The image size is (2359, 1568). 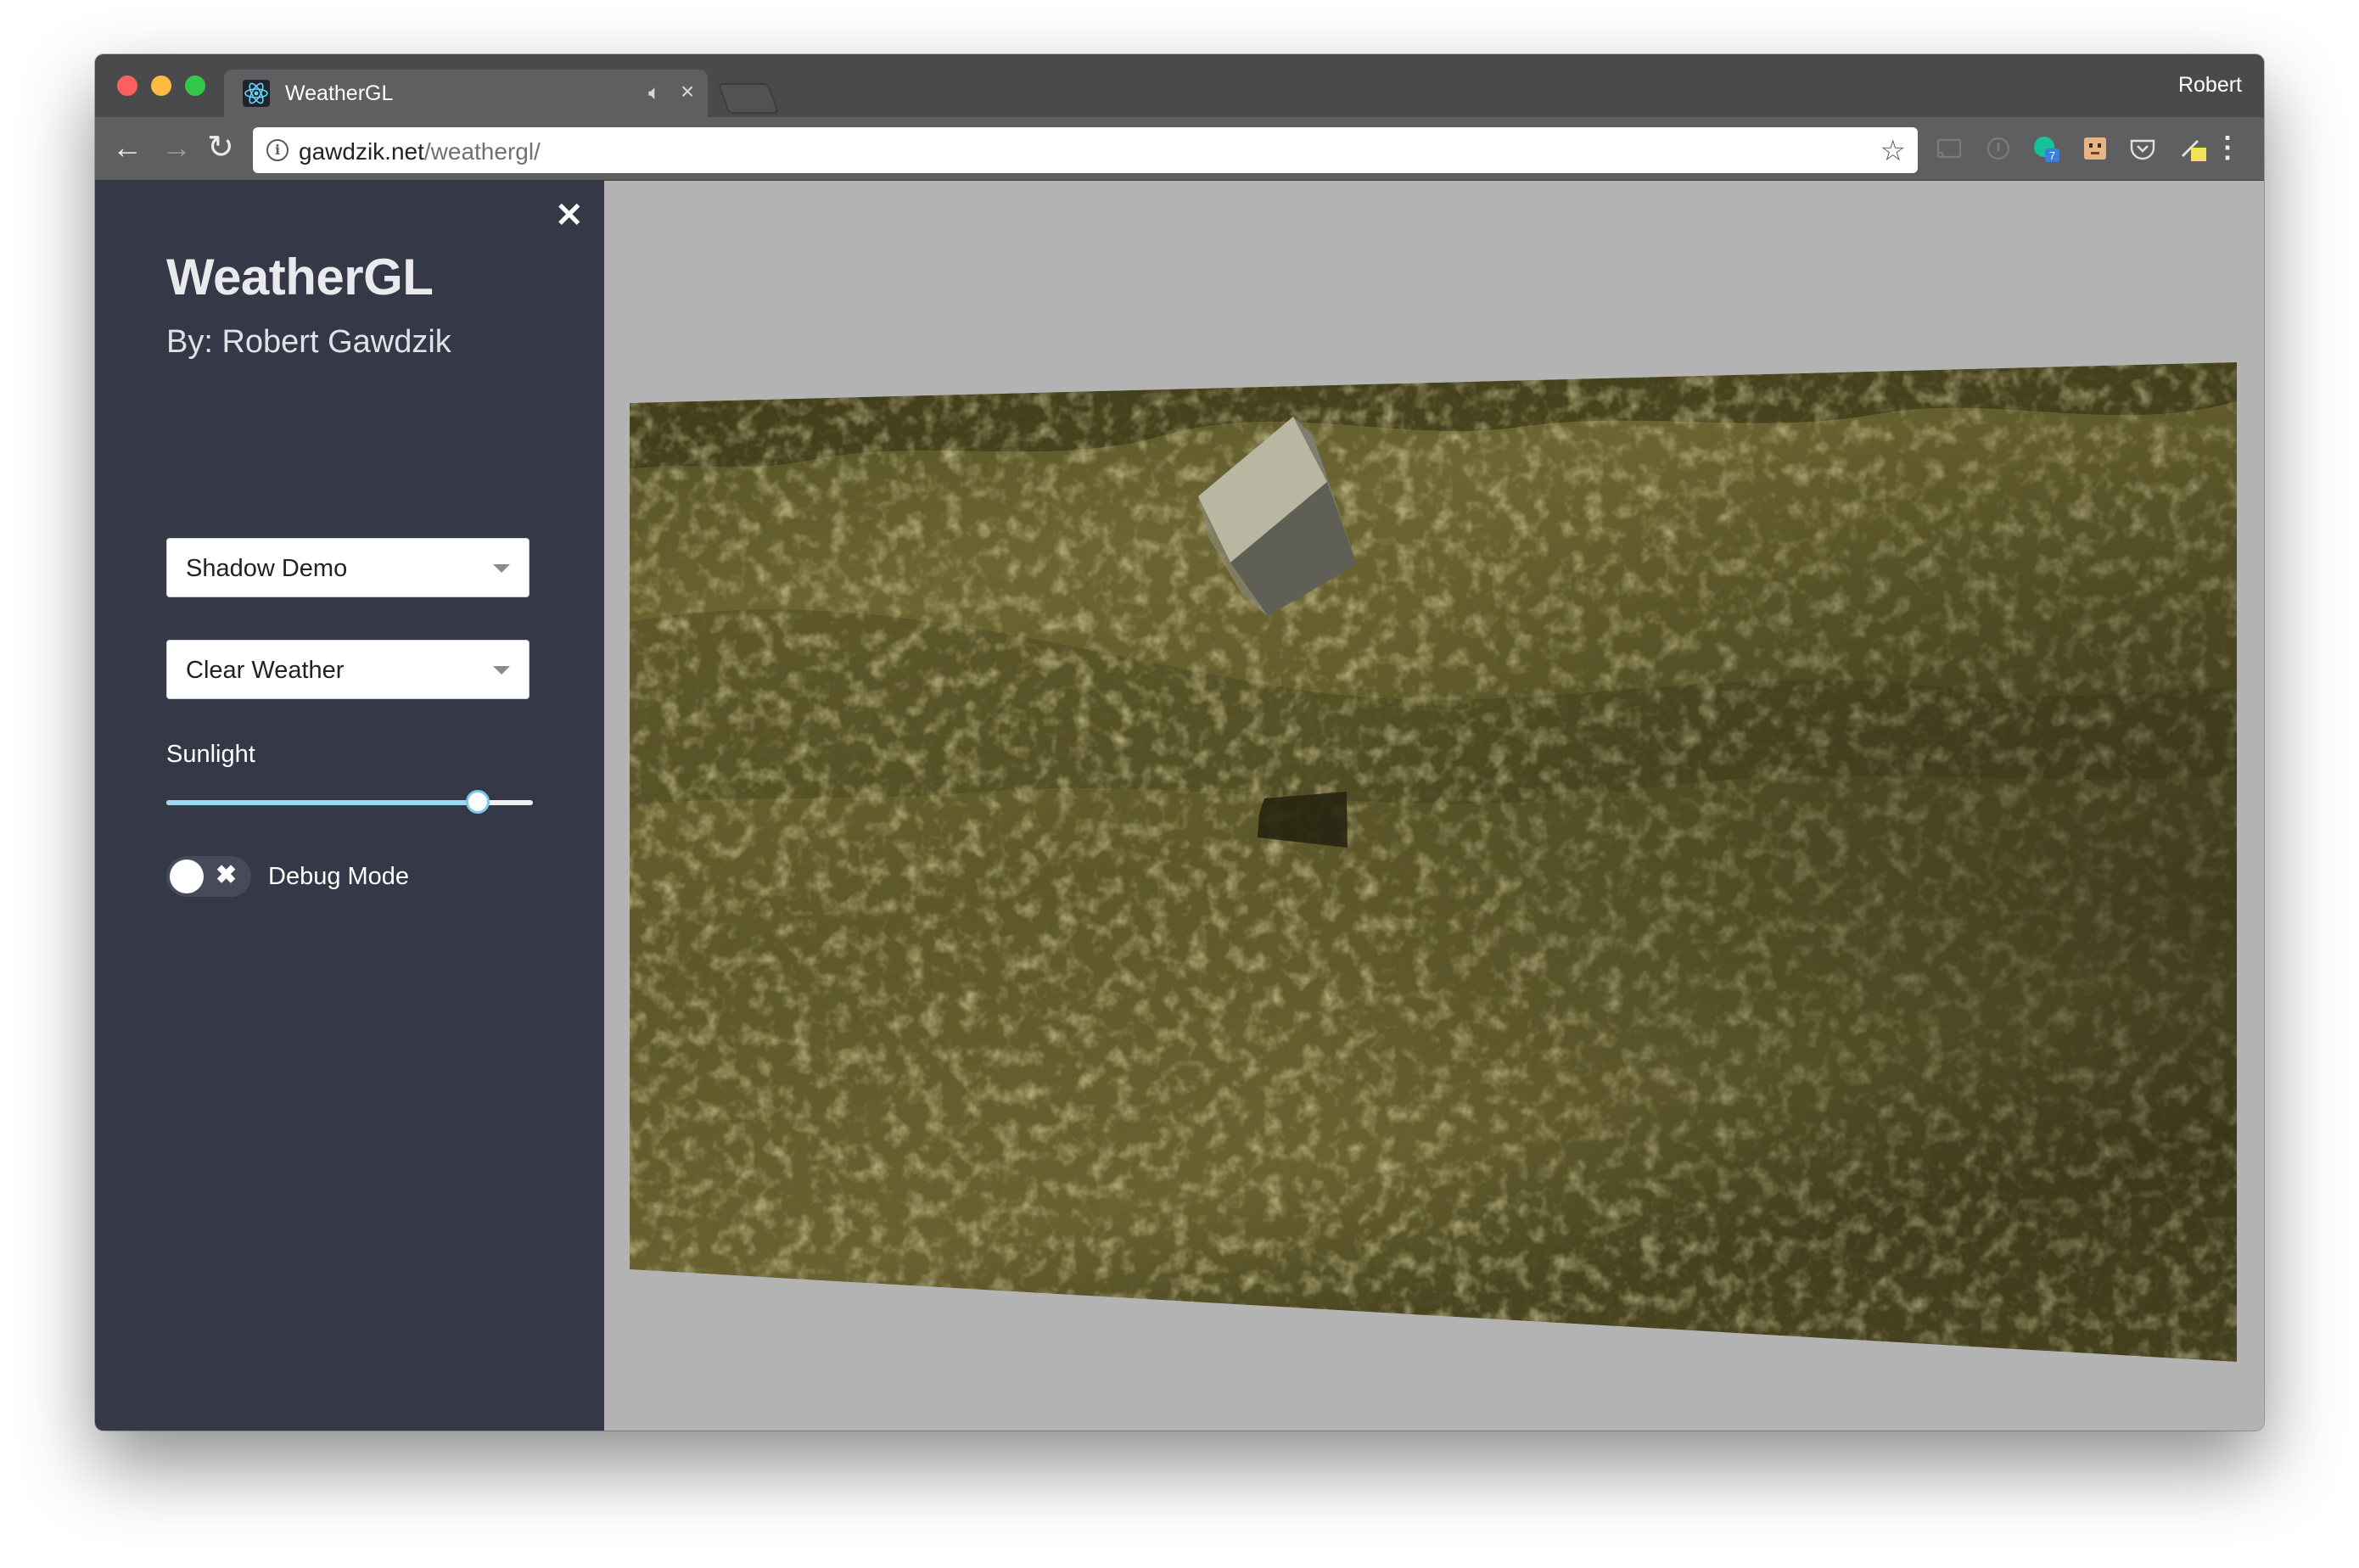 I want to click on audio-icon: 🔈︎, so click(x=654, y=93).